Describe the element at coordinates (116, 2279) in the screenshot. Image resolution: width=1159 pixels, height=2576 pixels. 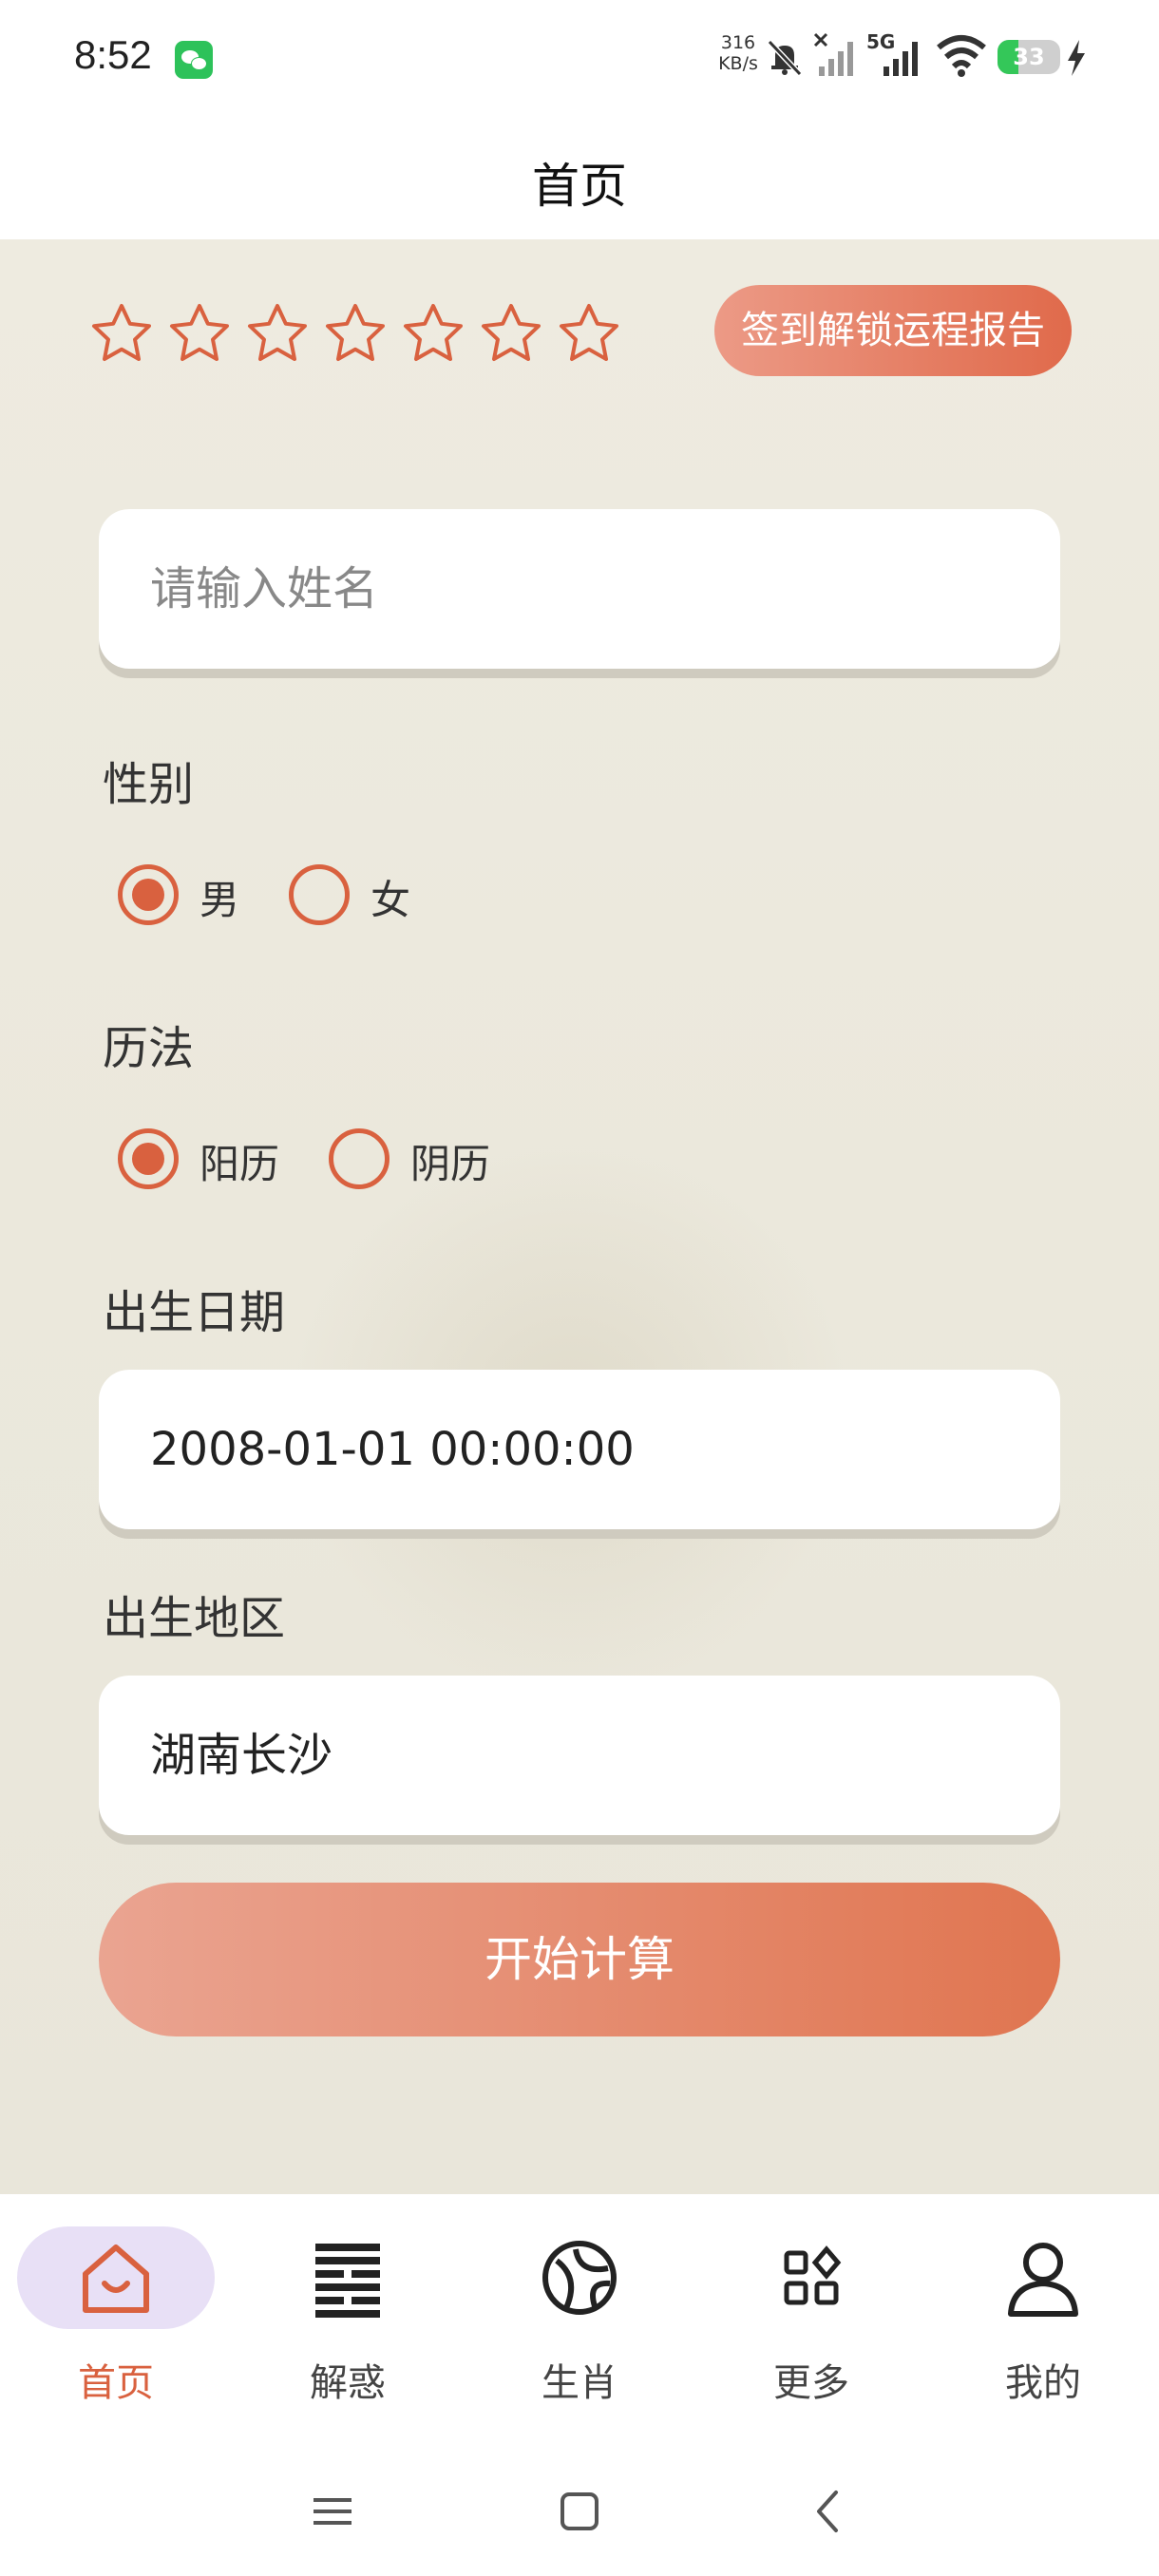
I see `home-icon` at that location.